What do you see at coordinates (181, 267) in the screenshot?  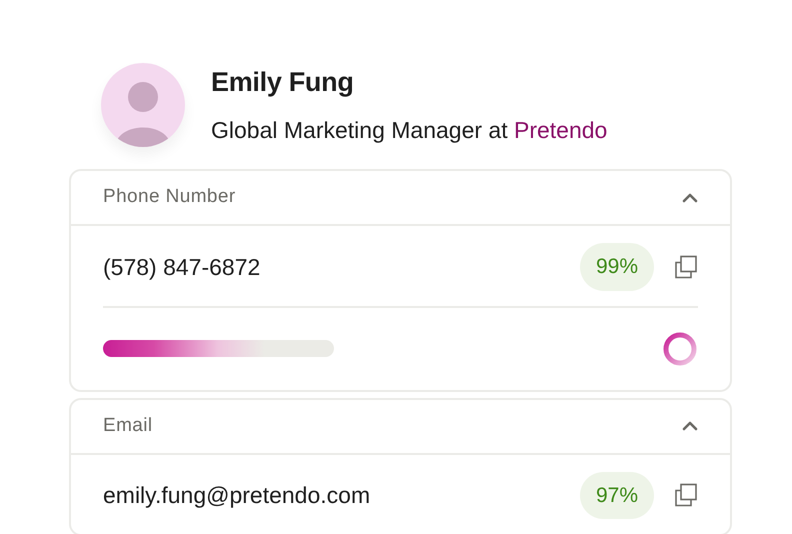 I see `field-value: (578) 847-6872` at bounding box center [181, 267].